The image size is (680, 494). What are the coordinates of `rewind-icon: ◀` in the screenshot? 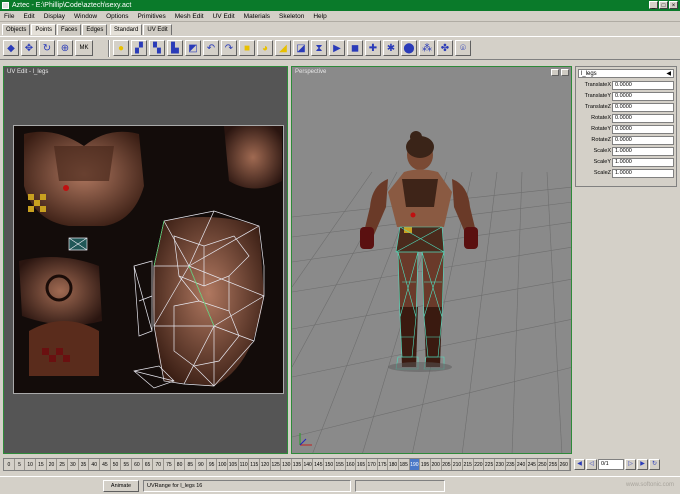 It's located at (579, 464).